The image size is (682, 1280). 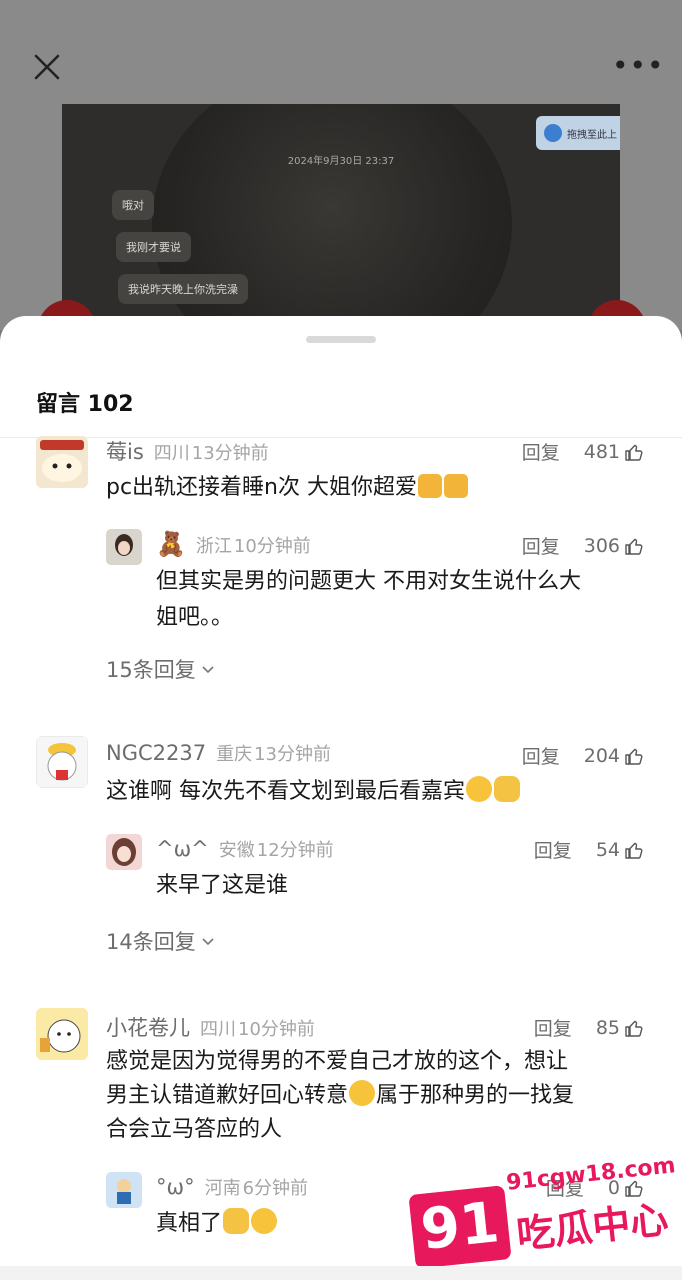 What do you see at coordinates (222, 885) in the screenshot?
I see `reply-text: 来早了这是谁` at bounding box center [222, 885].